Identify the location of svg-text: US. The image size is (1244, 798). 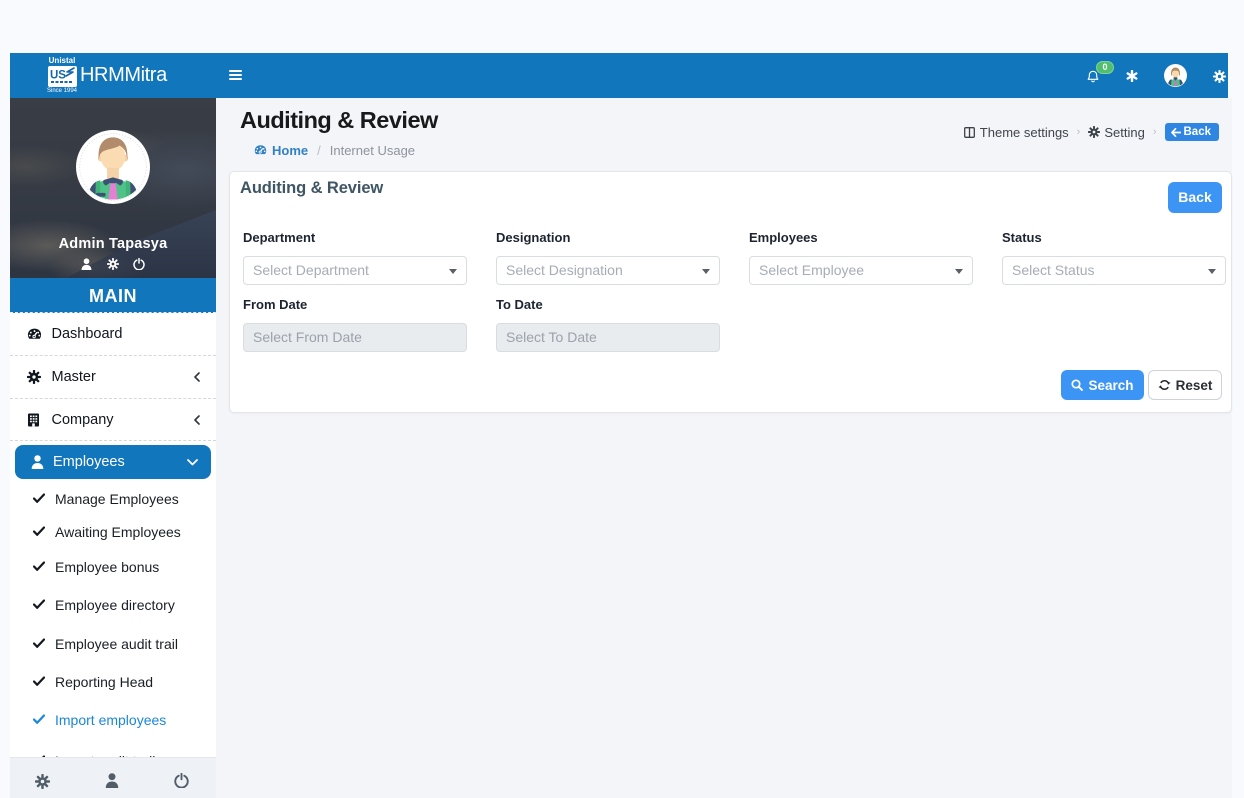
(58, 76).